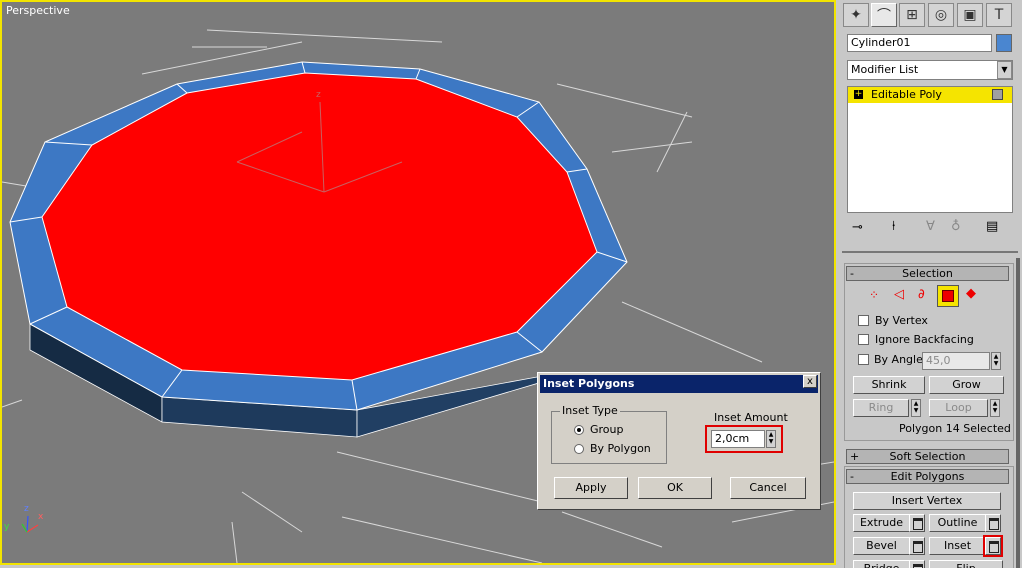 The width and height of the screenshot is (1022, 568). I want to click on group-radio, so click(579, 430).